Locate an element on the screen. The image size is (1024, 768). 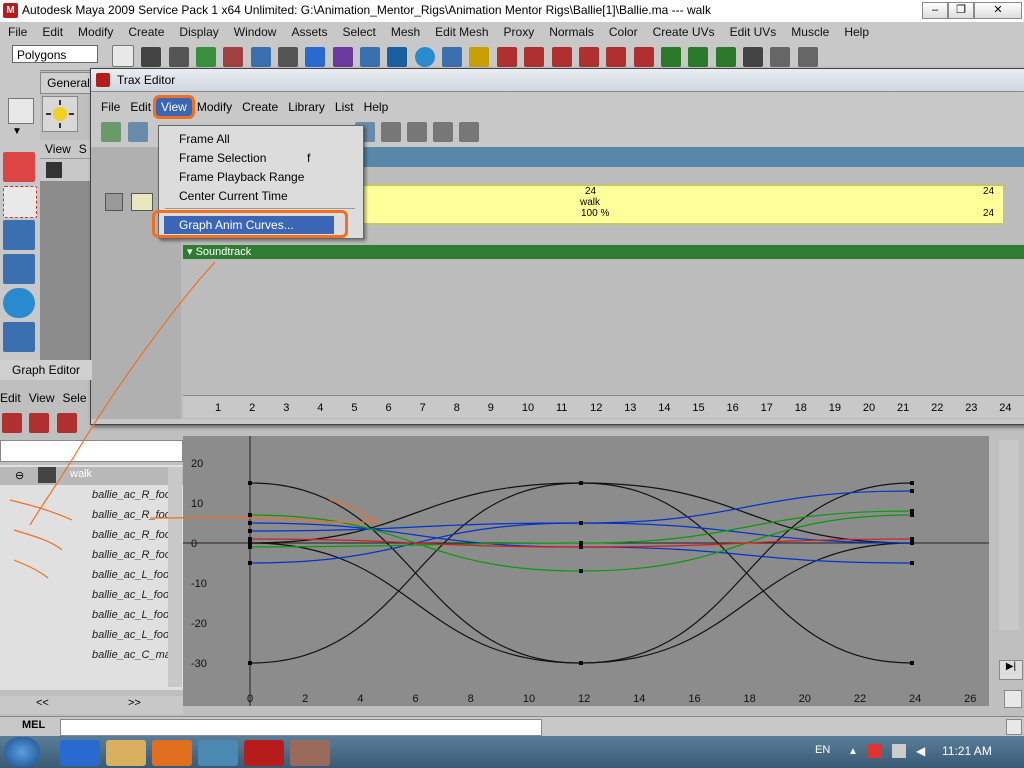
trax-menu-create: Create is located at coordinates (260, 107).